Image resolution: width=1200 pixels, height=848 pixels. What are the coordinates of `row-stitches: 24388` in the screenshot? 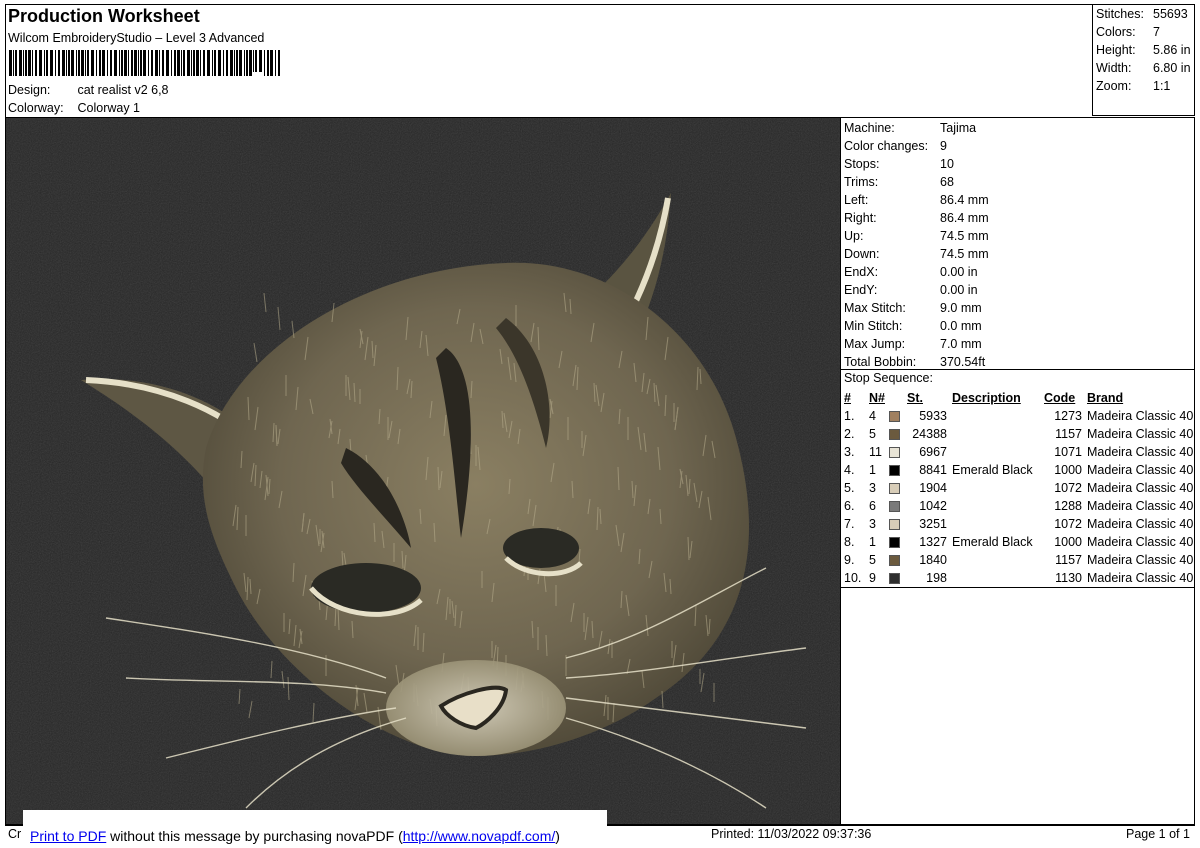 It's located at (929, 434).